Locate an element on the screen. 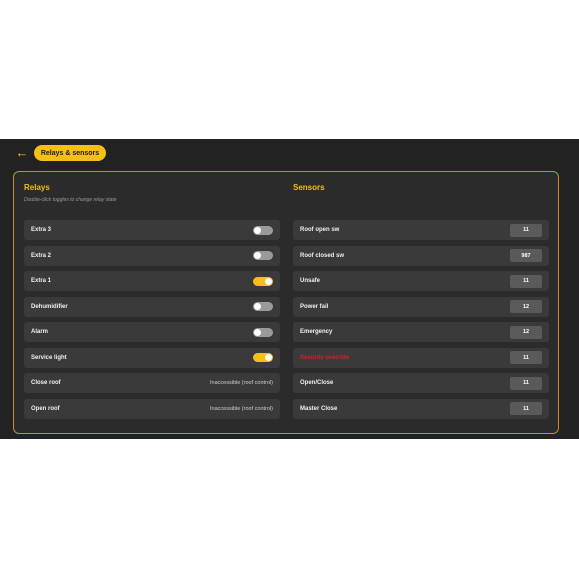 The image size is (579, 579). sensor-label: Master Close is located at coordinates (319, 408).